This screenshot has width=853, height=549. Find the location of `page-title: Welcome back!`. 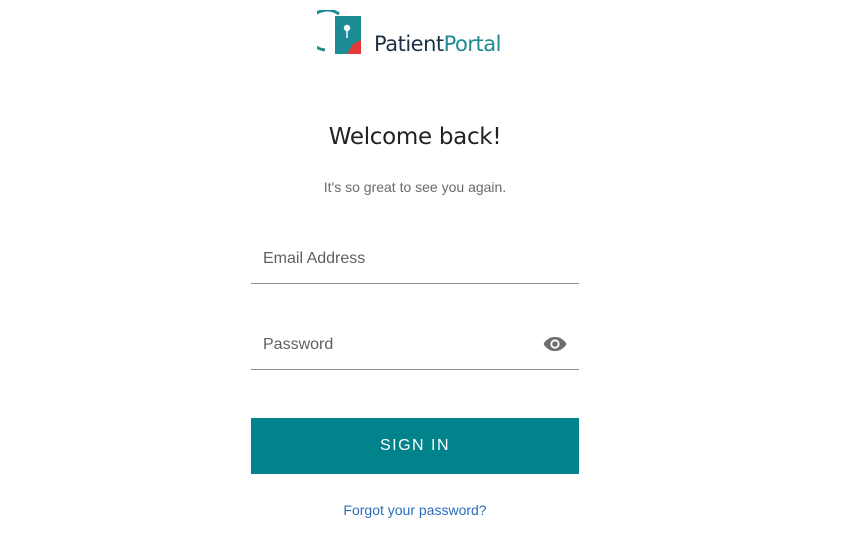

page-title: Welcome back! is located at coordinates (415, 137).